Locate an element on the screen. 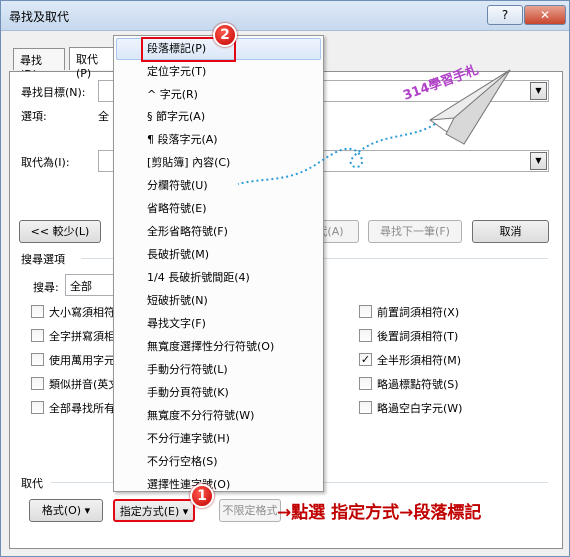 The height and width of the screenshot is (557, 570). menu-item-caret: ^ 字元(R) is located at coordinates (172, 94).